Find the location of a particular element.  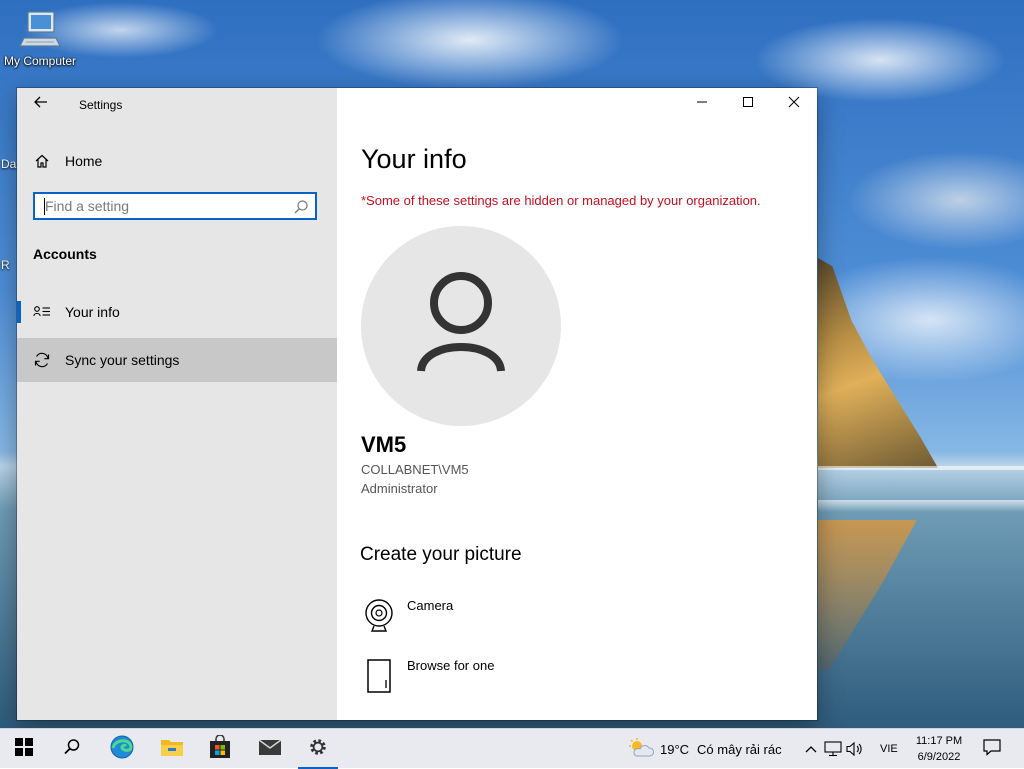

taskbar-mail is located at coordinates (270, 749).